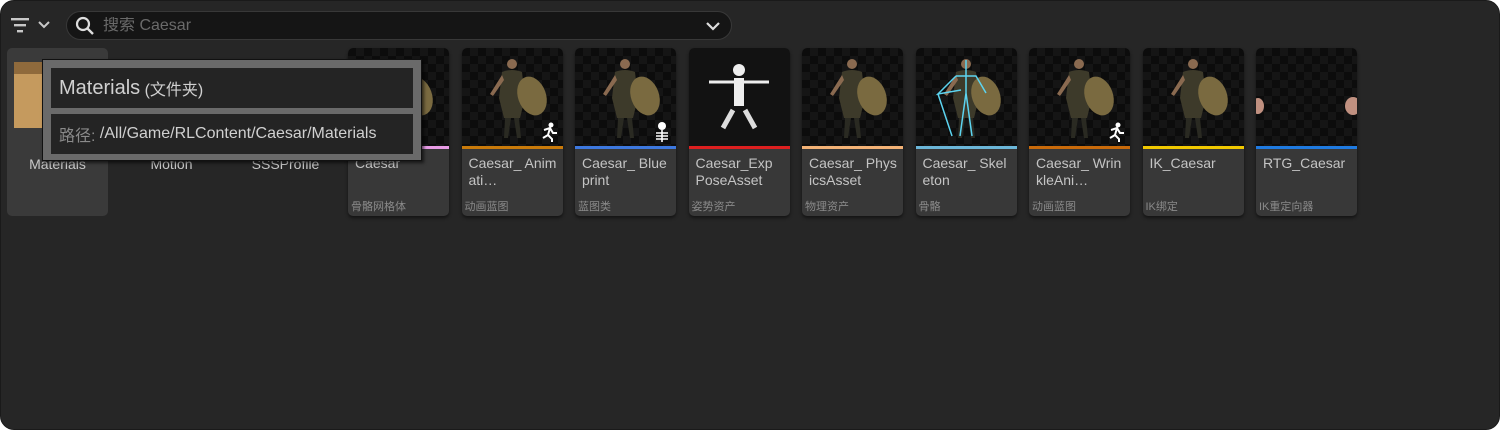 The width and height of the screenshot is (1500, 430). What do you see at coordinates (100, 87) in the screenshot?
I see `tooltip-title: Materials` at bounding box center [100, 87].